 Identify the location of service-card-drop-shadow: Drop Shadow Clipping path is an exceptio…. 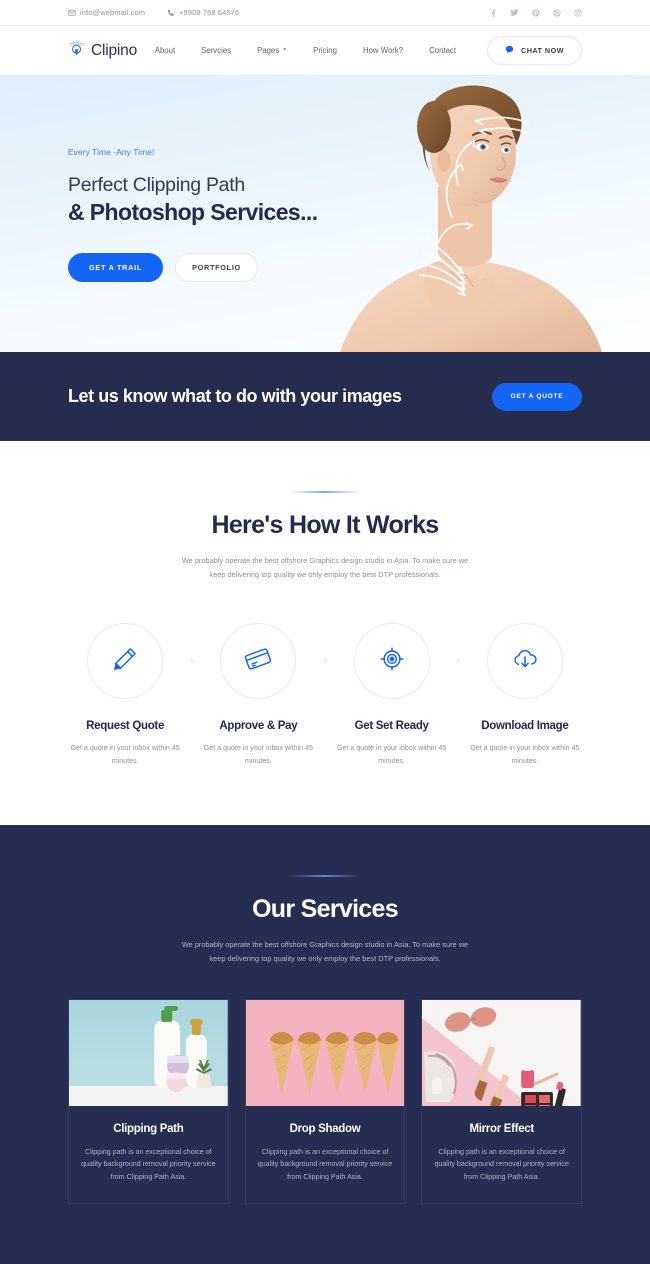
(325, 1101).